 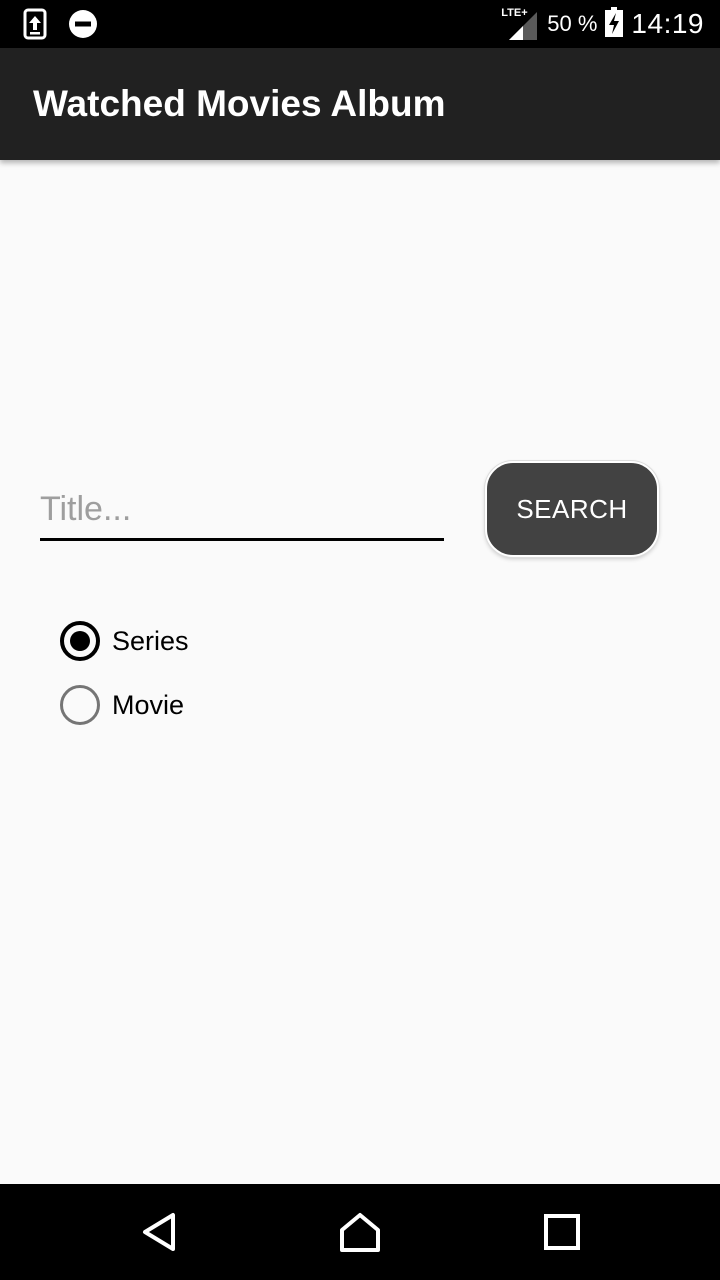 I want to click on type-radio-group: Series Movie, so click(x=124, y=684).